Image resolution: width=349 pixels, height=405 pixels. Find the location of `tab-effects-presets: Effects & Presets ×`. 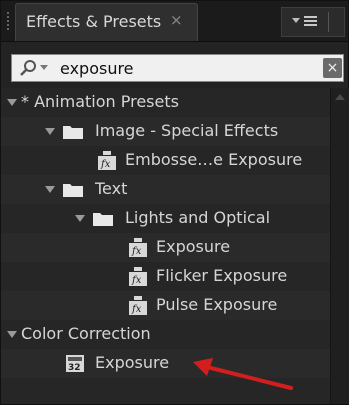

tab-effects-presets: Effects & Presets × is located at coordinates (106, 22).